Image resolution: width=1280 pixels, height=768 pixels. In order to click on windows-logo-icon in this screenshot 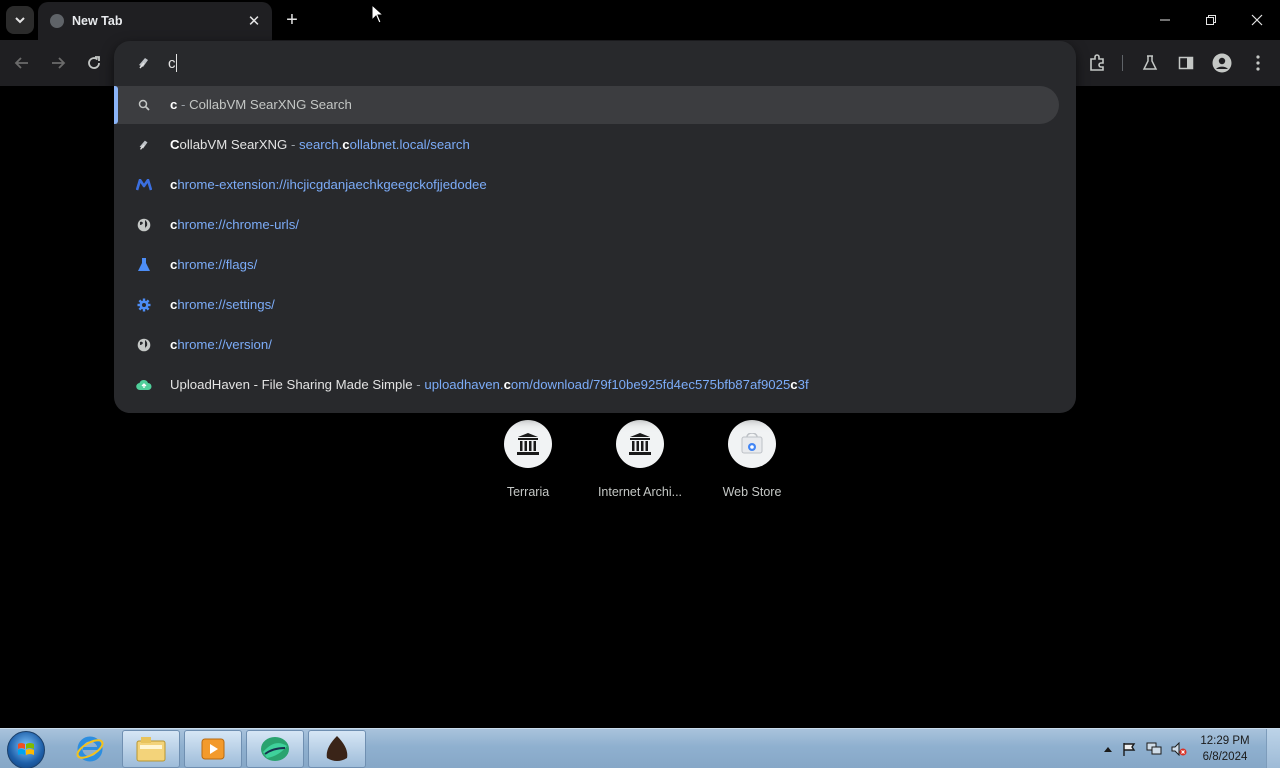, I will do `click(26, 749)`.